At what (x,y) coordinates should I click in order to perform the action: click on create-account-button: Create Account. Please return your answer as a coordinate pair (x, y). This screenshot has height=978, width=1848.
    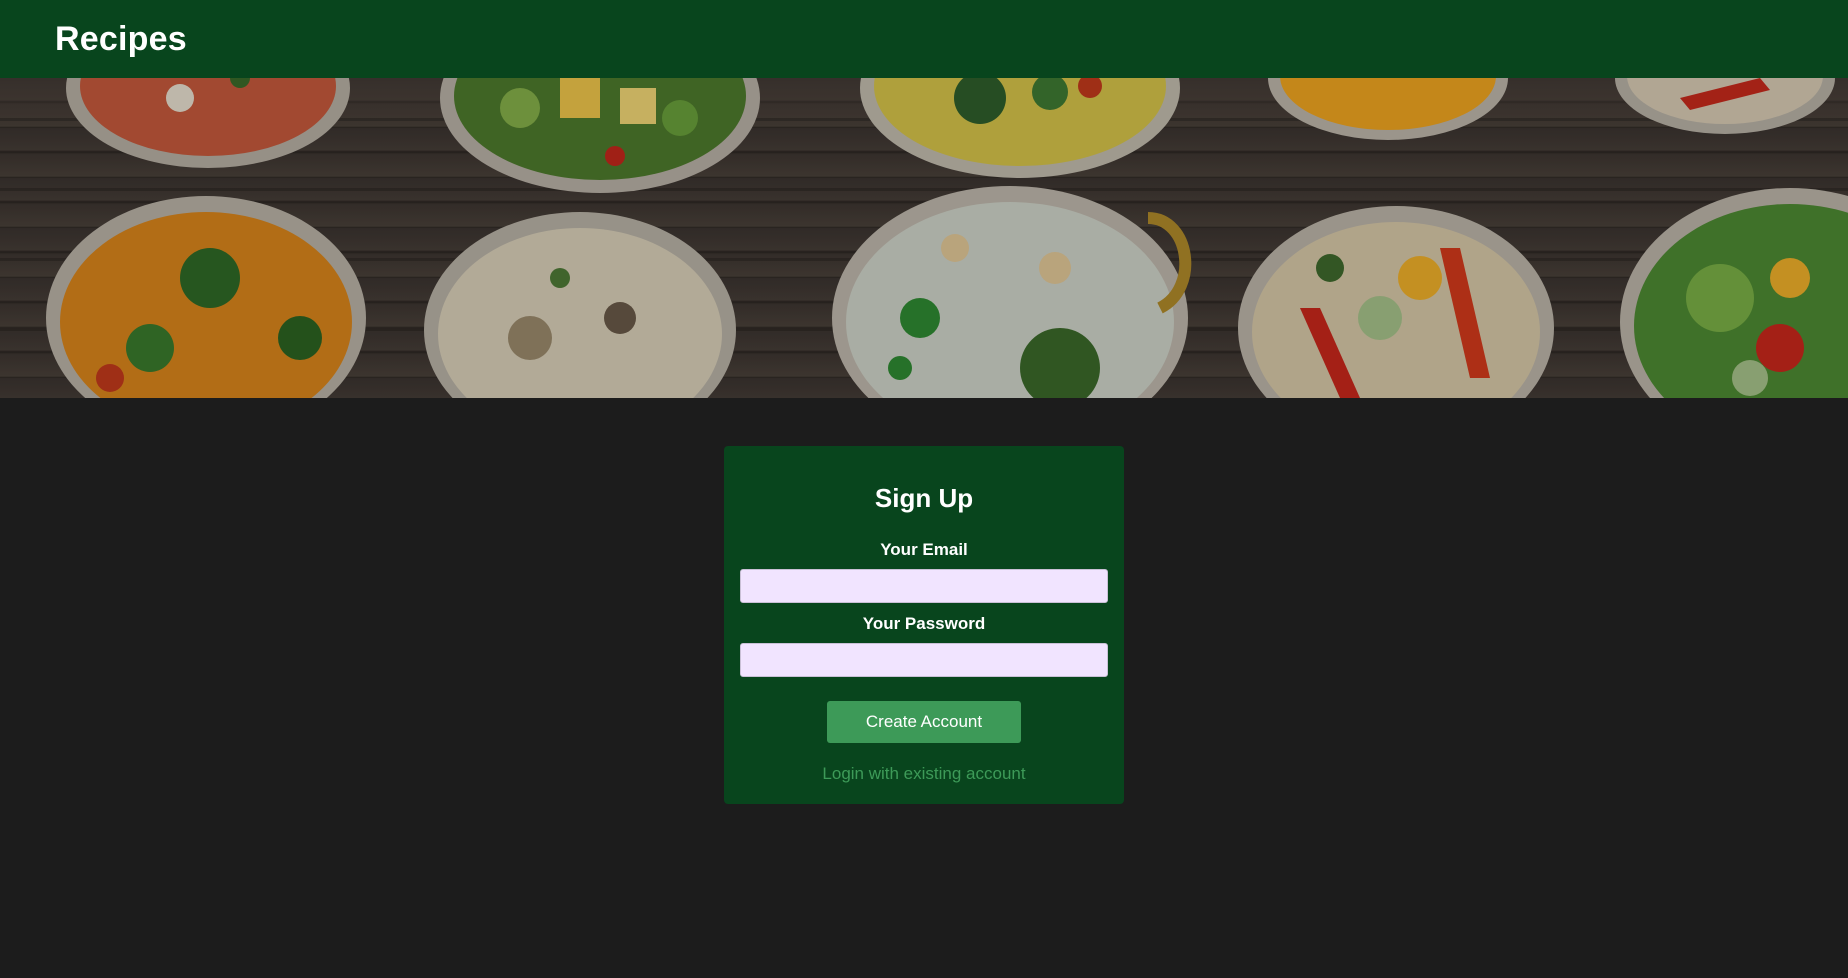
    Looking at the image, I should click on (924, 722).